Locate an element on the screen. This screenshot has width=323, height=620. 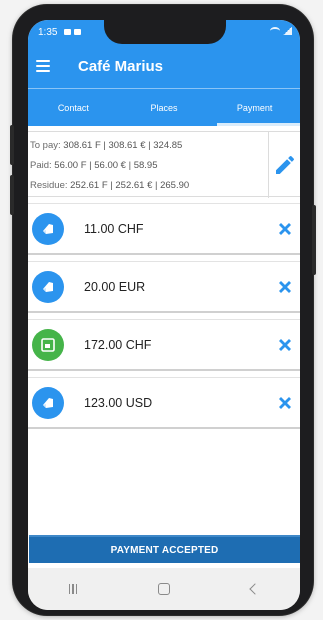
payment-amount: 172.00 CHF is located at coordinates (118, 344).